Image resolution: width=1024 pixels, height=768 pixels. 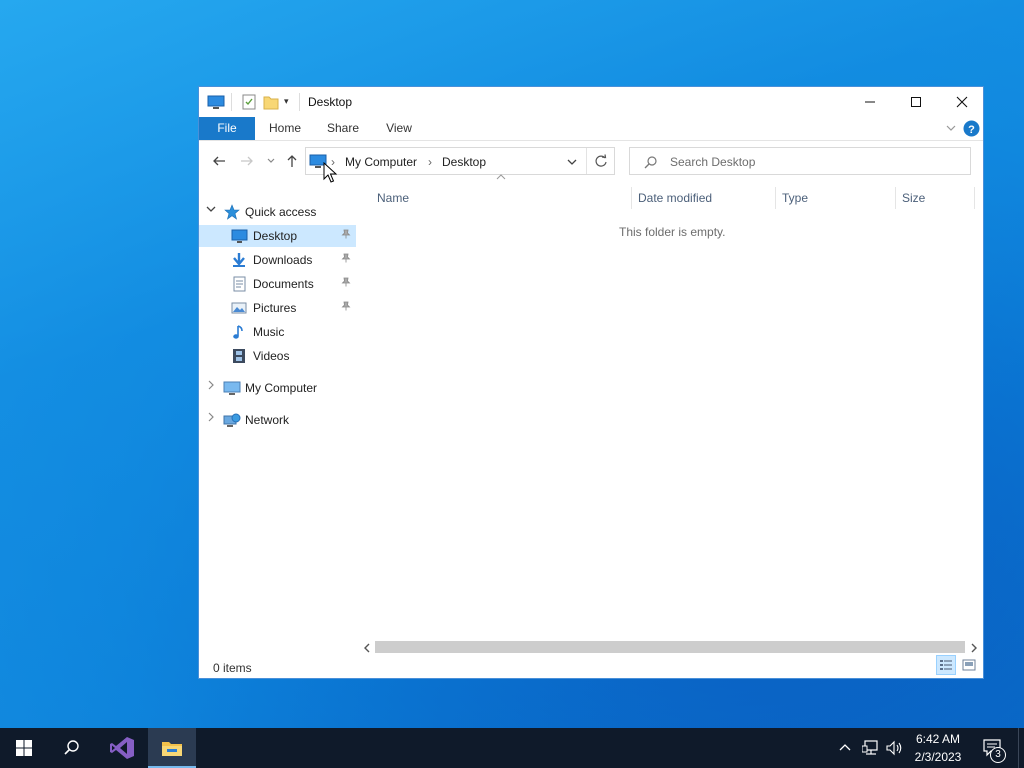 I want to click on music-icon, so click(x=239, y=332).